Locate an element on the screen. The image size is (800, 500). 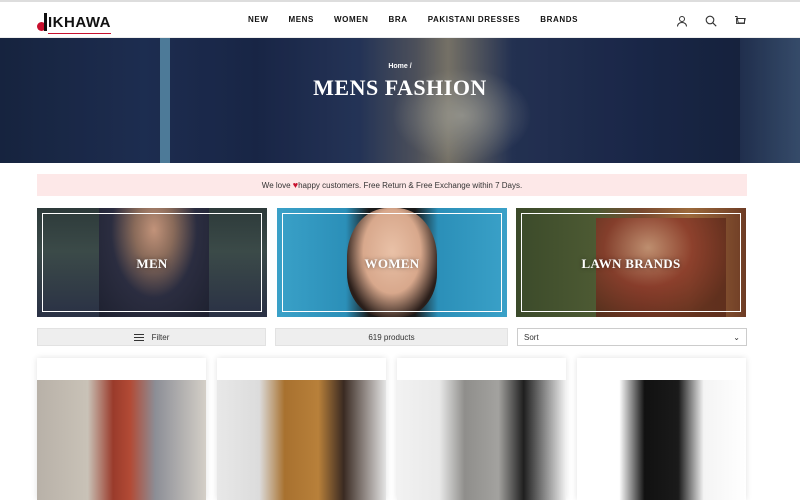
category-label-men: MEN is located at coordinates (152, 263).